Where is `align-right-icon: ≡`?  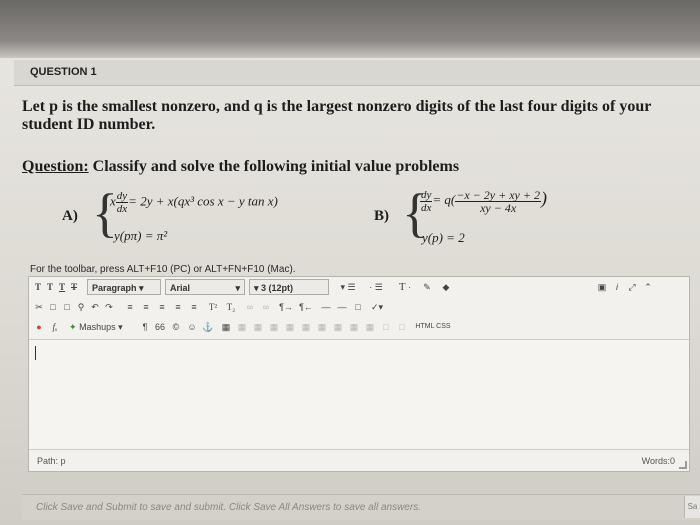
align-right-icon: ≡ is located at coordinates (162, 307).